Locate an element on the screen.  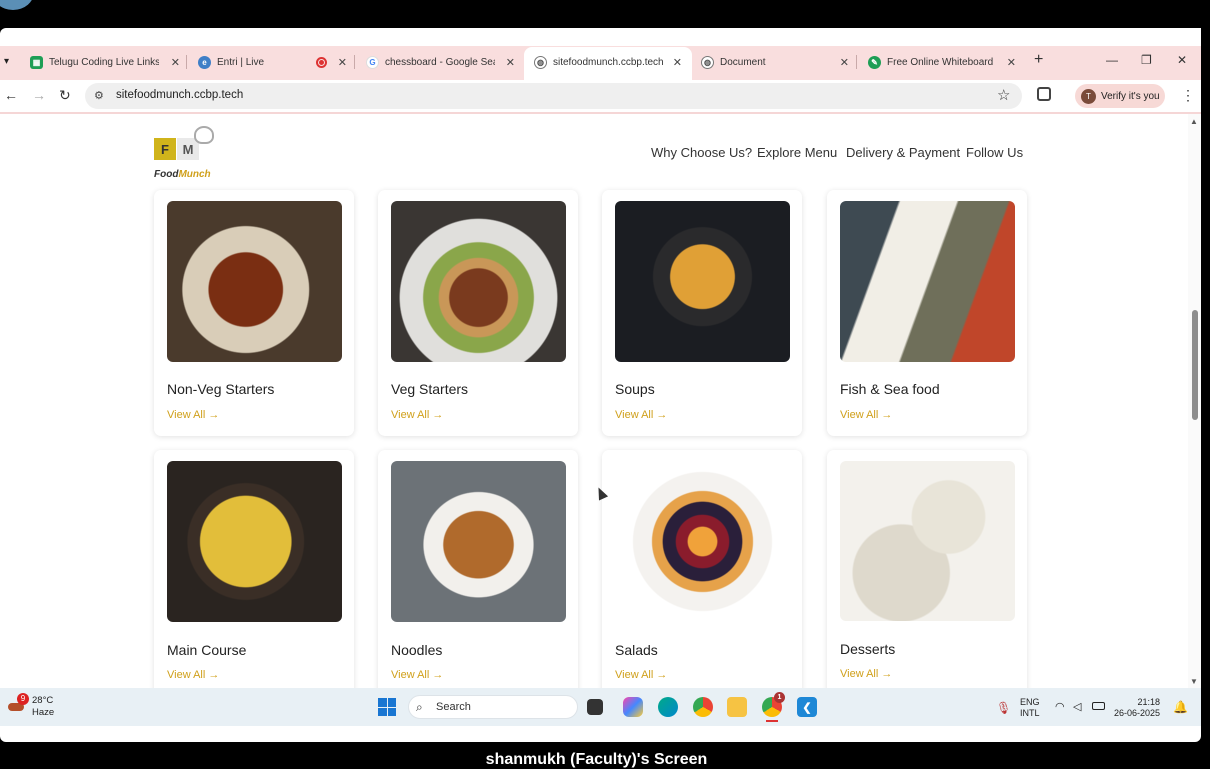
profile-button: T Verify it's you is located at coordinates (1120, 96).